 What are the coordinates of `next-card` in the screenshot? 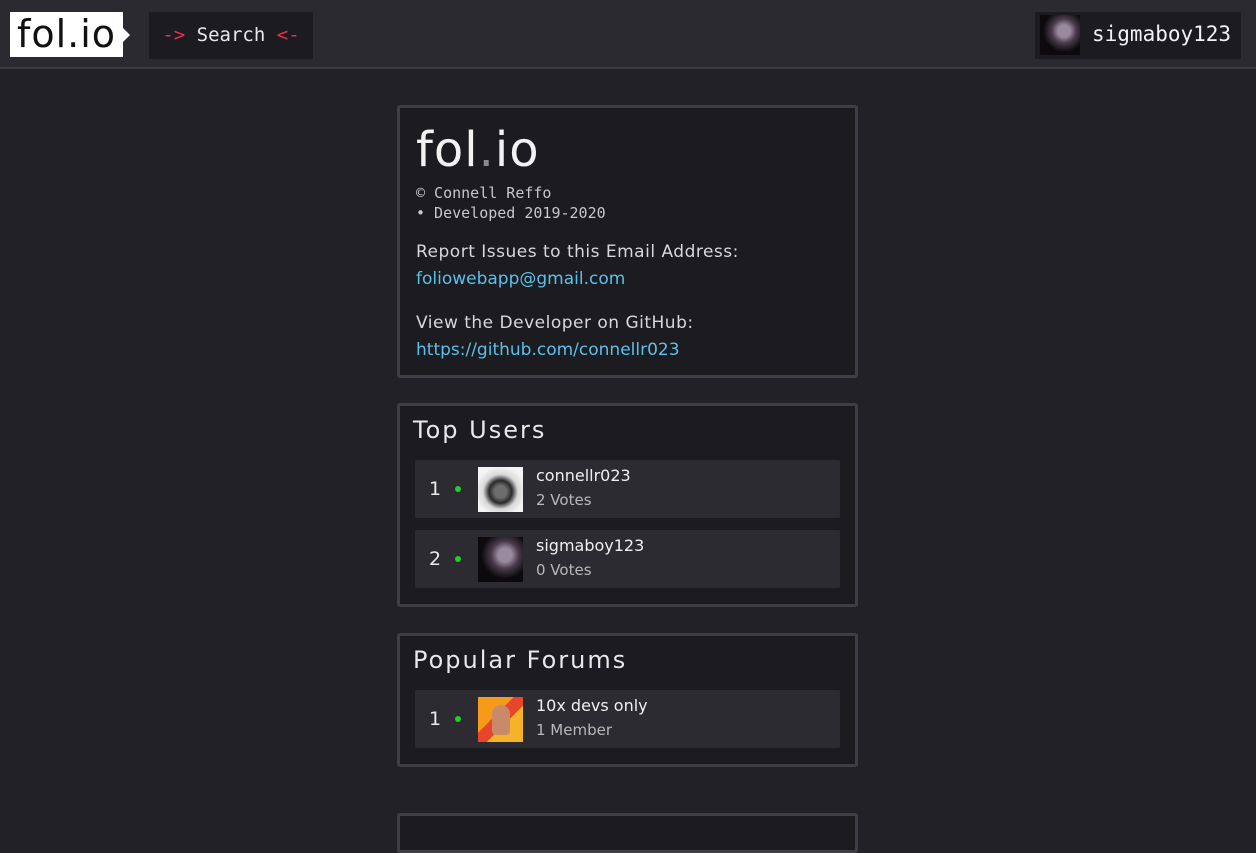 It's located at (627, 833).